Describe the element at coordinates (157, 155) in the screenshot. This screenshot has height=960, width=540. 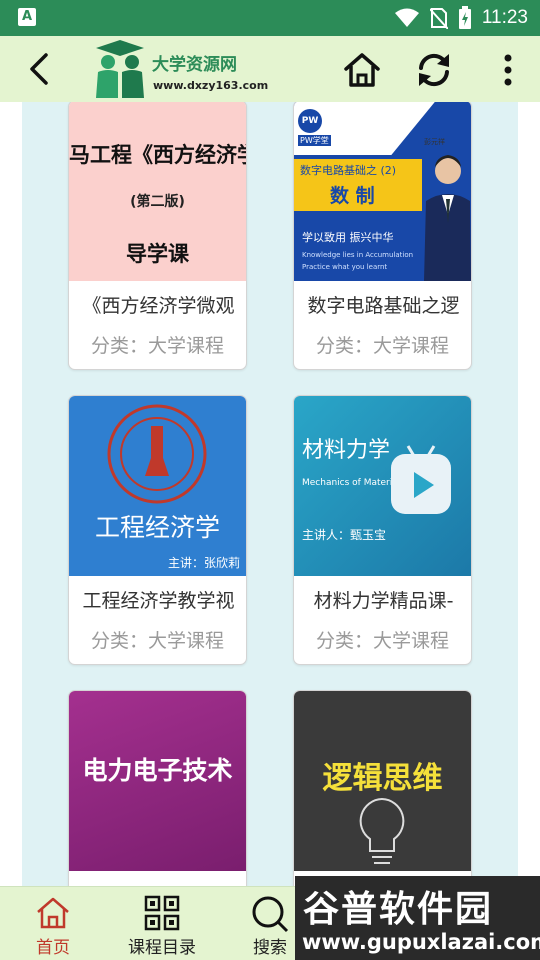
I see `thumb-title: 马工程《西方经济学》` at that location.